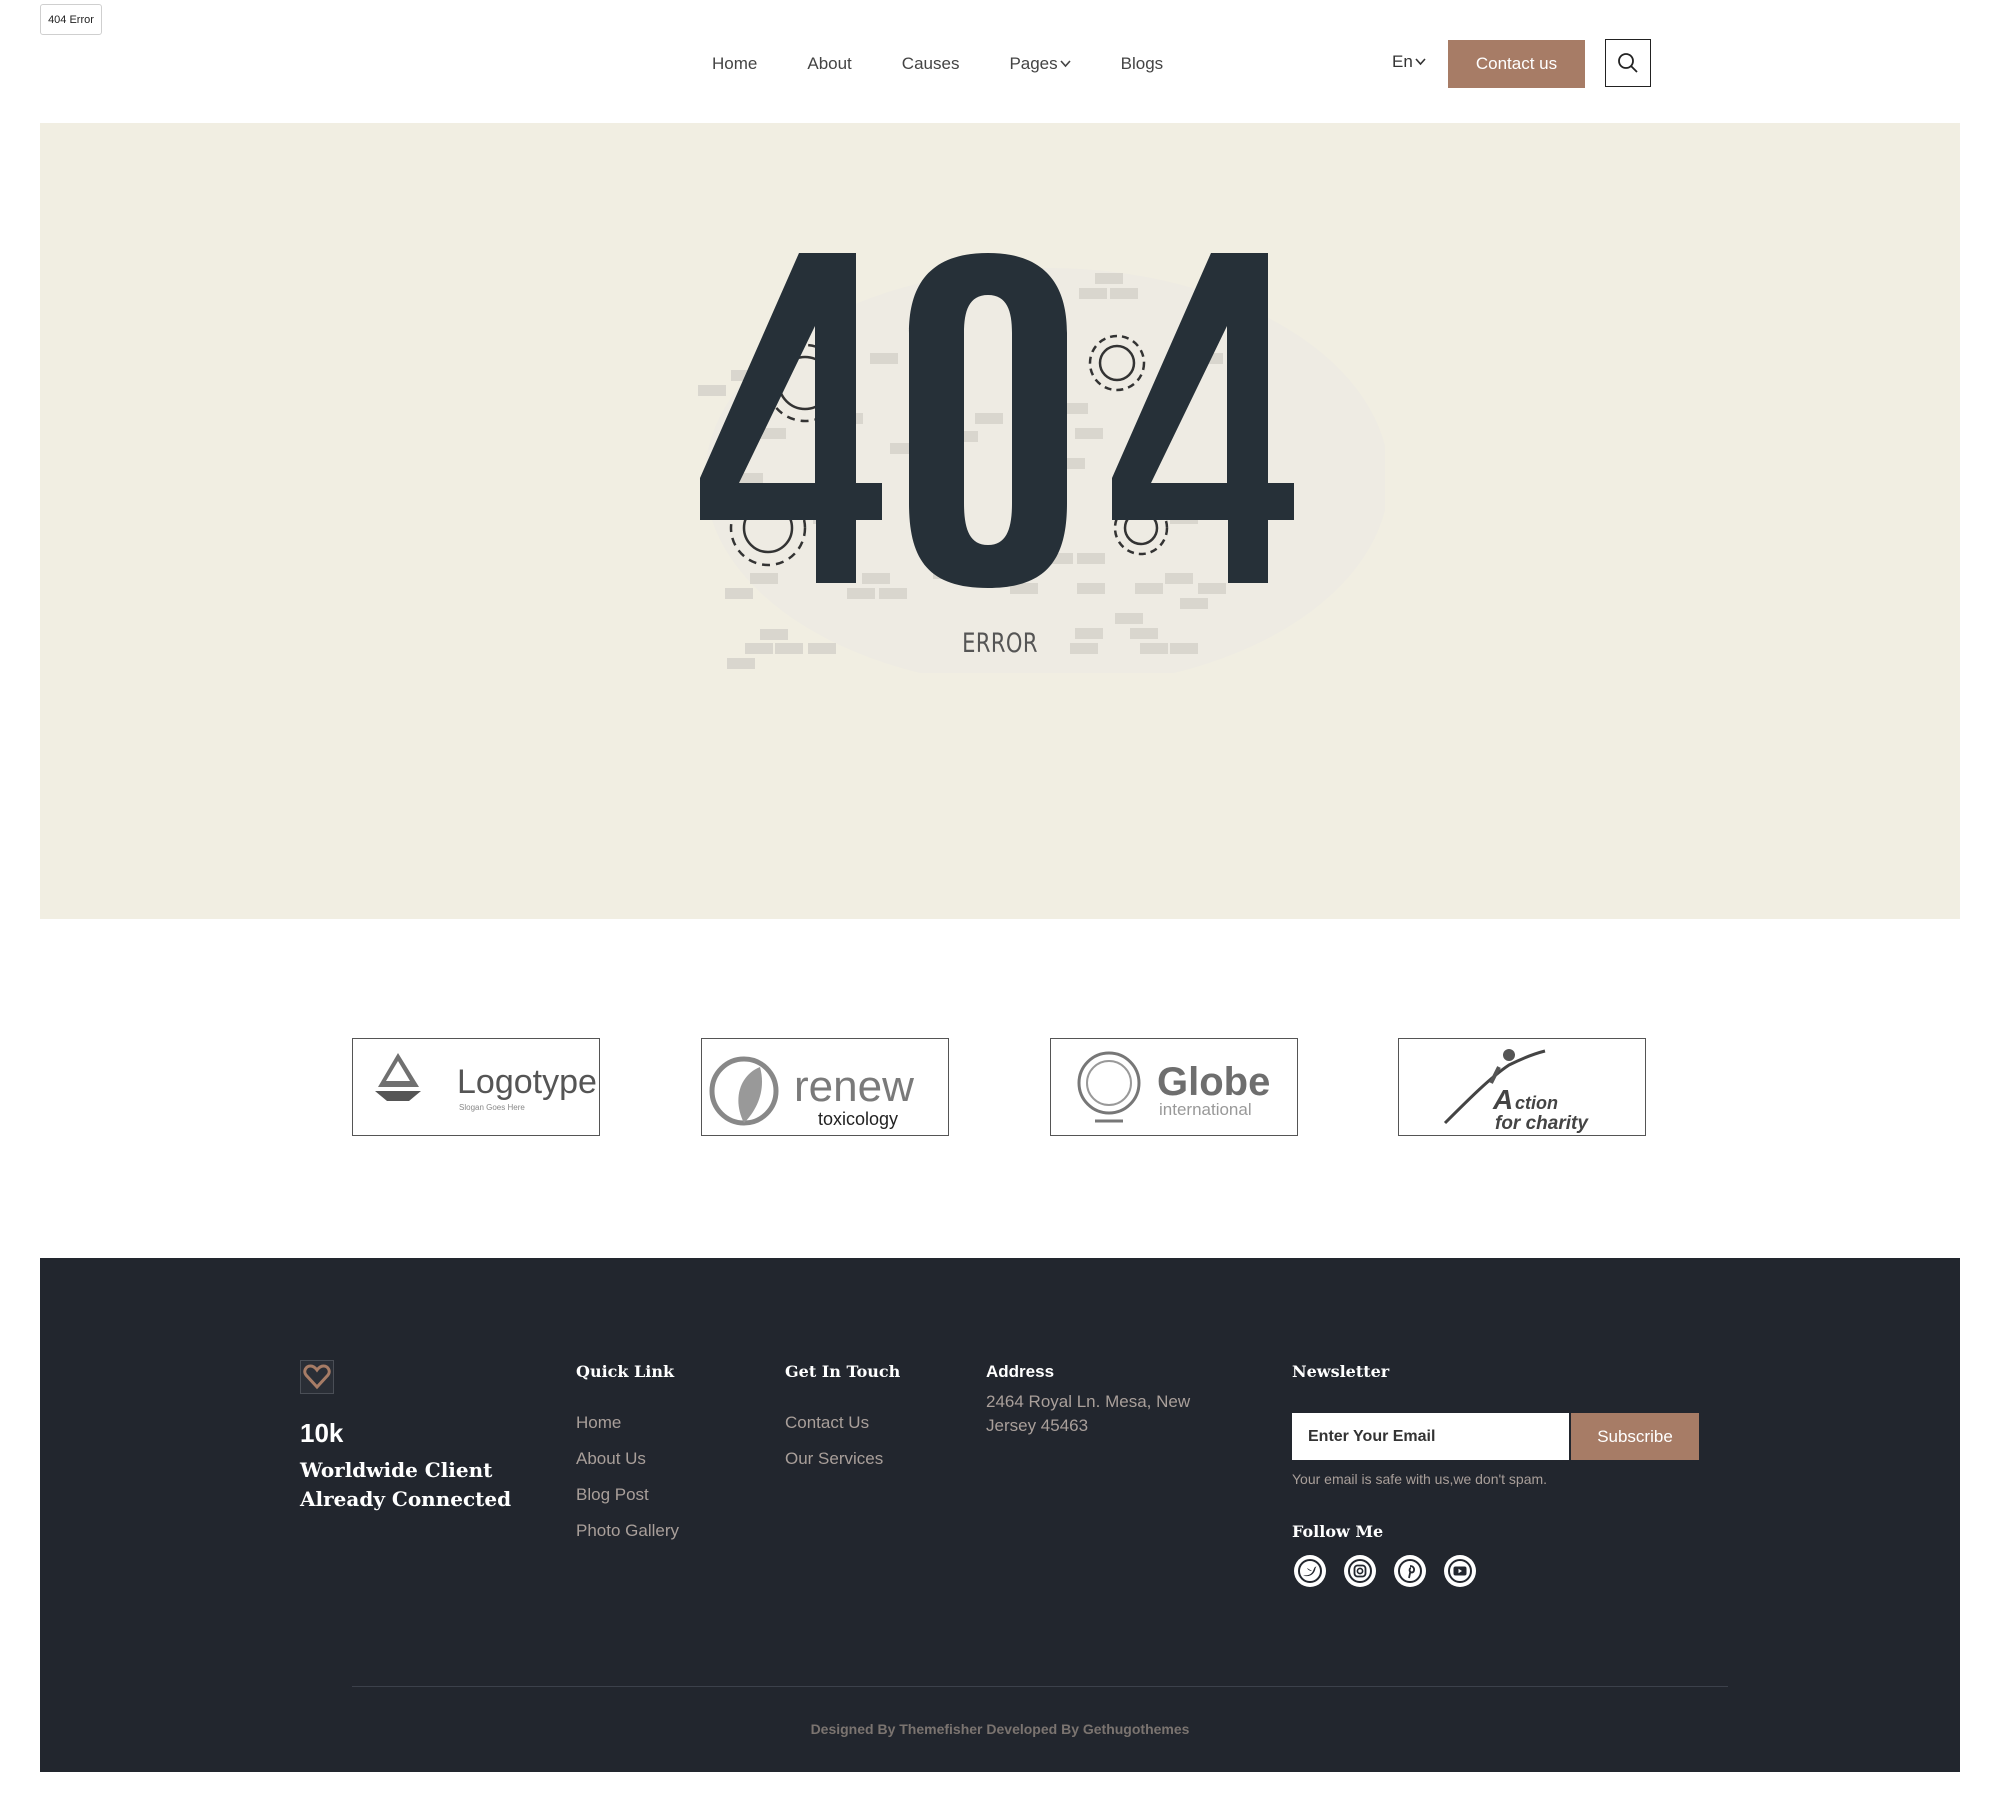 This screenshot has width=2000, height=1810. I want to click on partner-name: ction, so click(1536, 1103).